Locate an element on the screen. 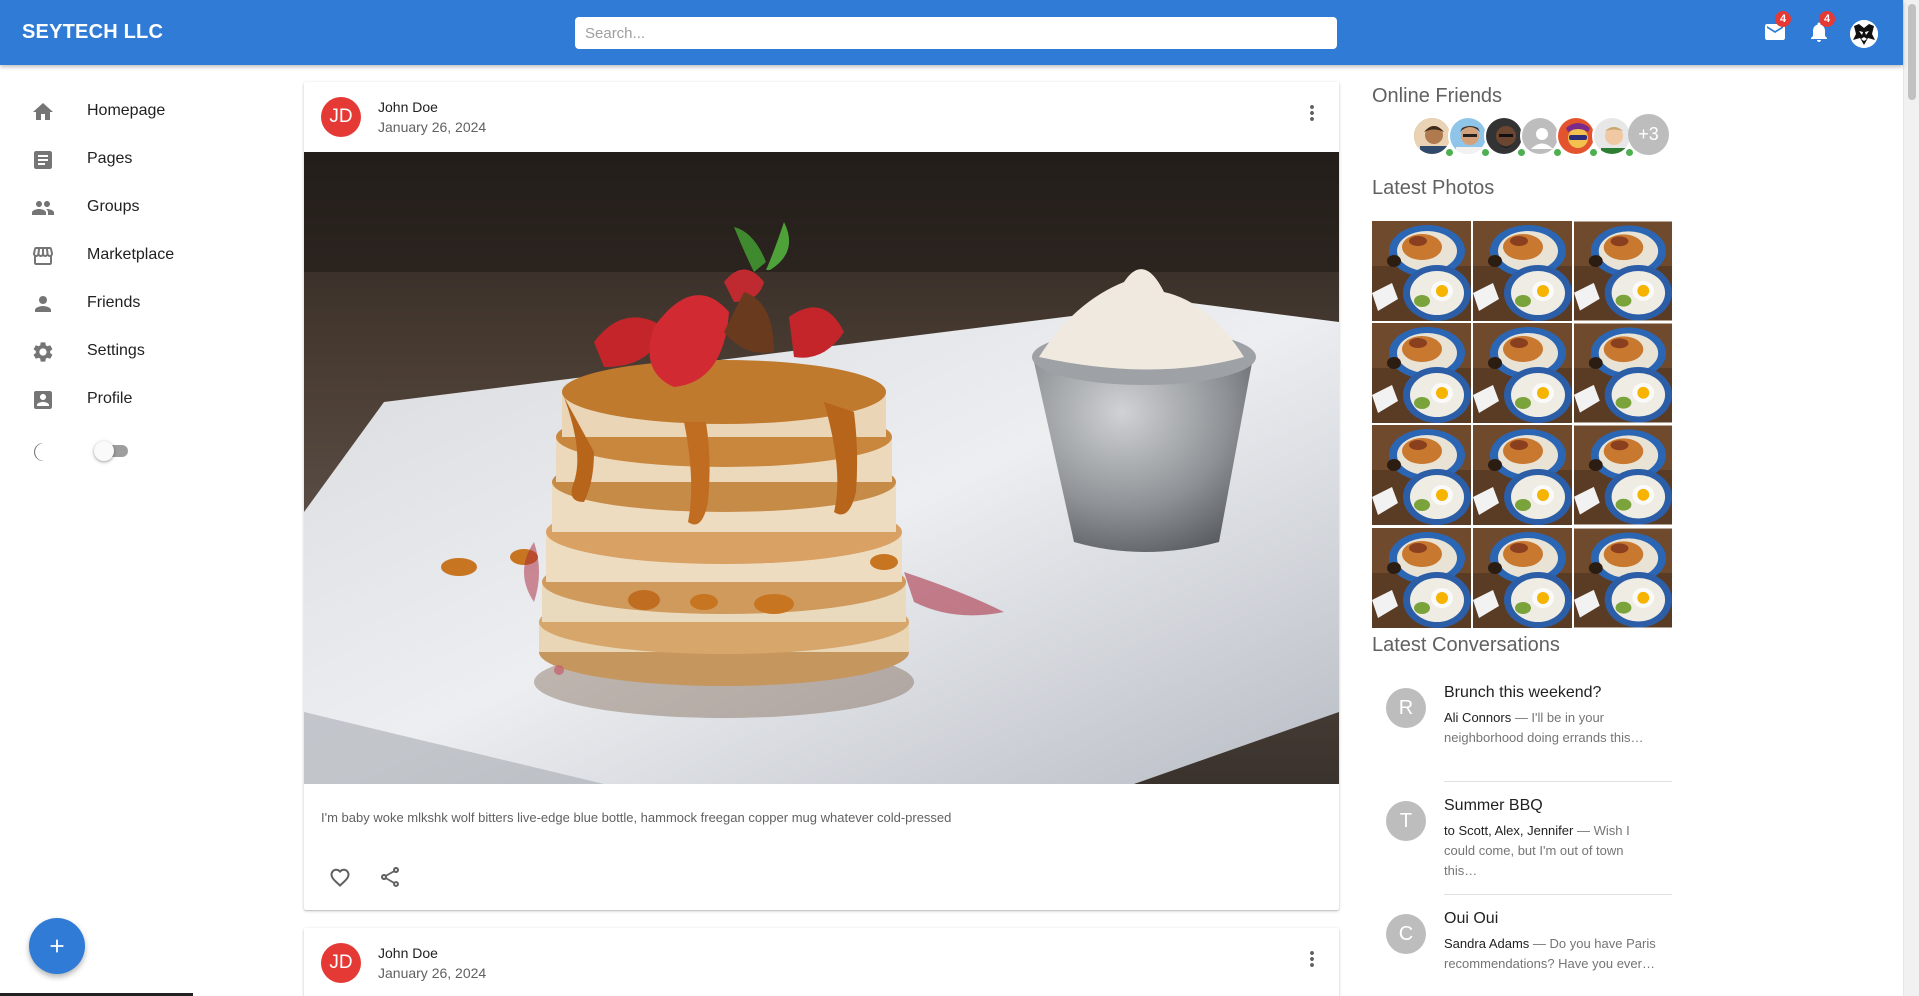 The height and width of the screenshot is (996, 1919). storefront-icon is located at coordinates (43, 256).